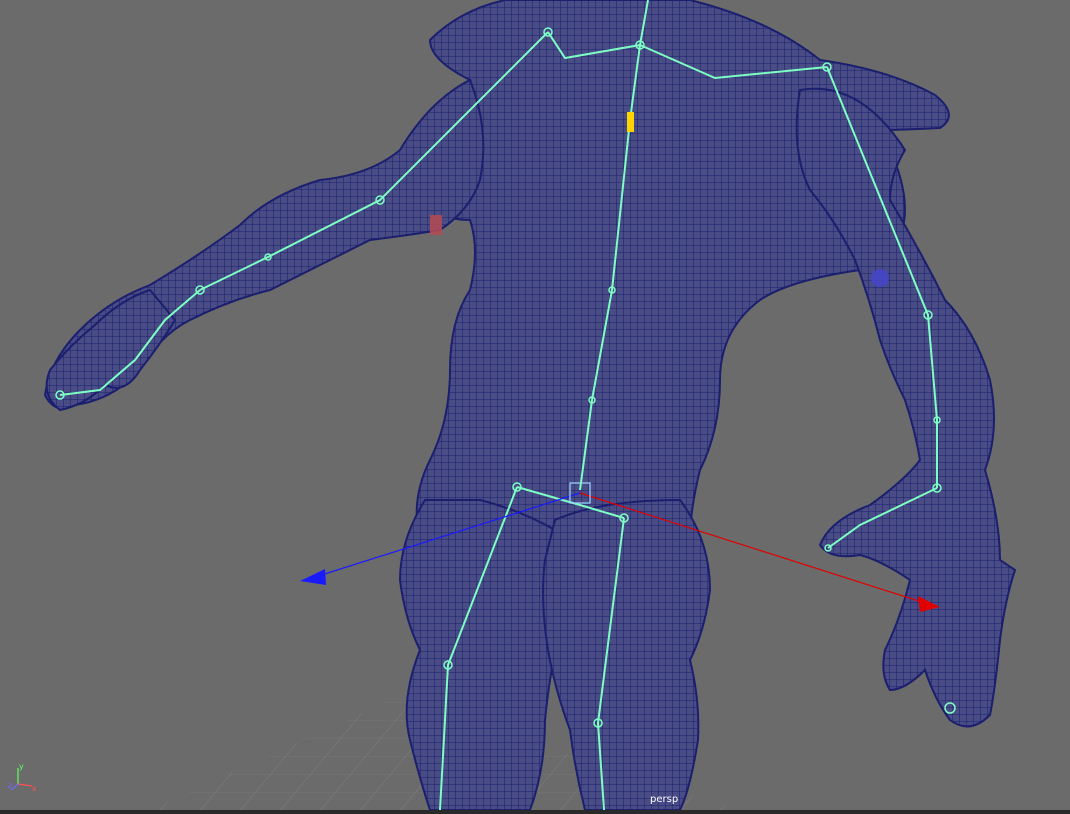 The image size is (1070, 814). What do you see at coordinates (535, 812) in the screenshot?
I see `viewport-bottom-border` at bounding box center [535, 812].